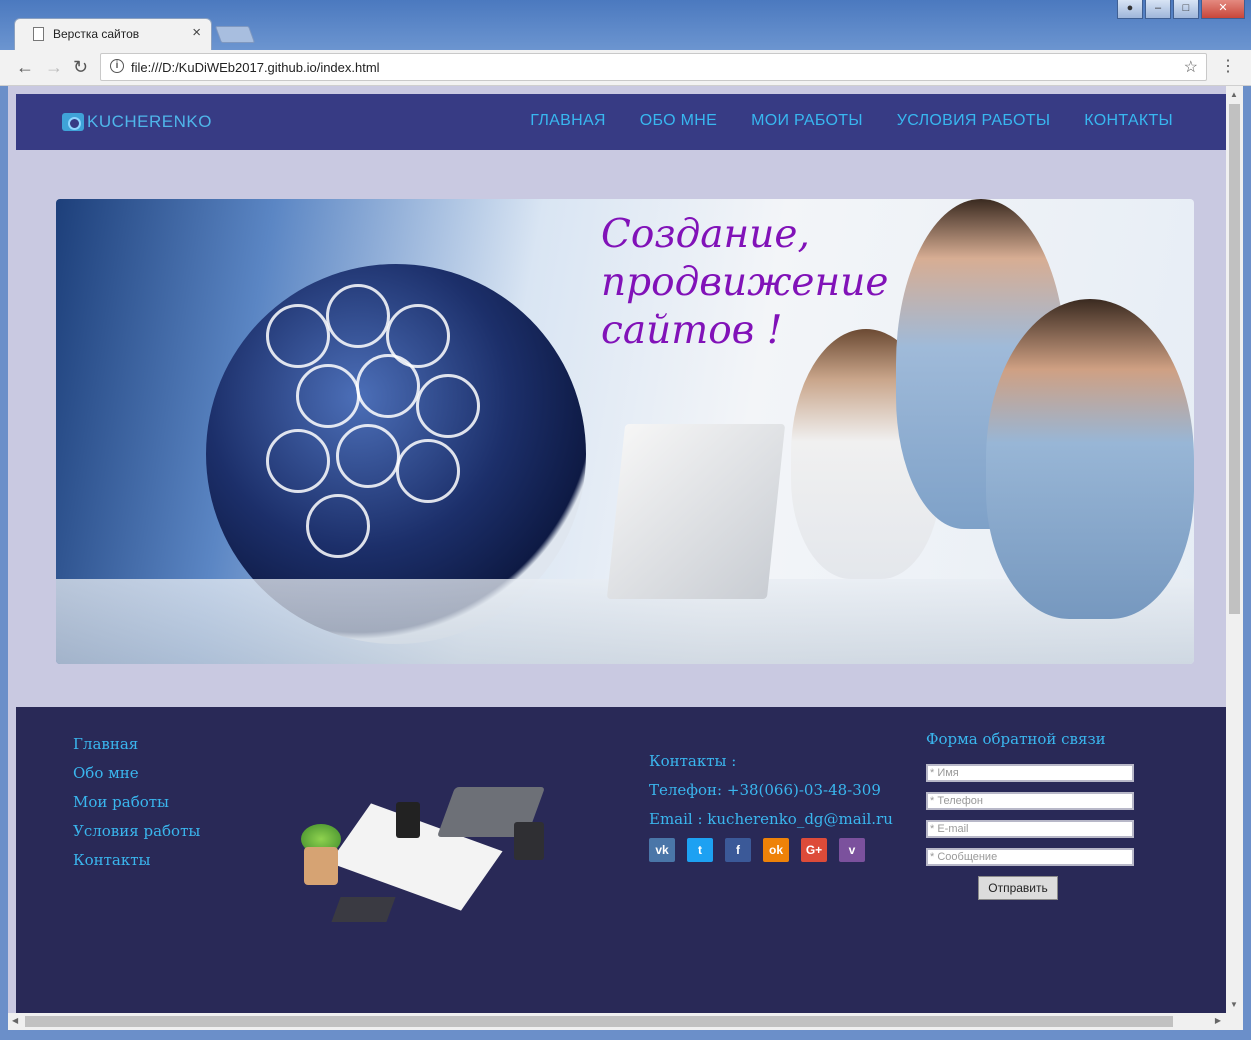  What do you see at coordinates (692, 330) in the screenshot?
I see `banner-line-3: сайтов !` at bounding box center [692, 330].